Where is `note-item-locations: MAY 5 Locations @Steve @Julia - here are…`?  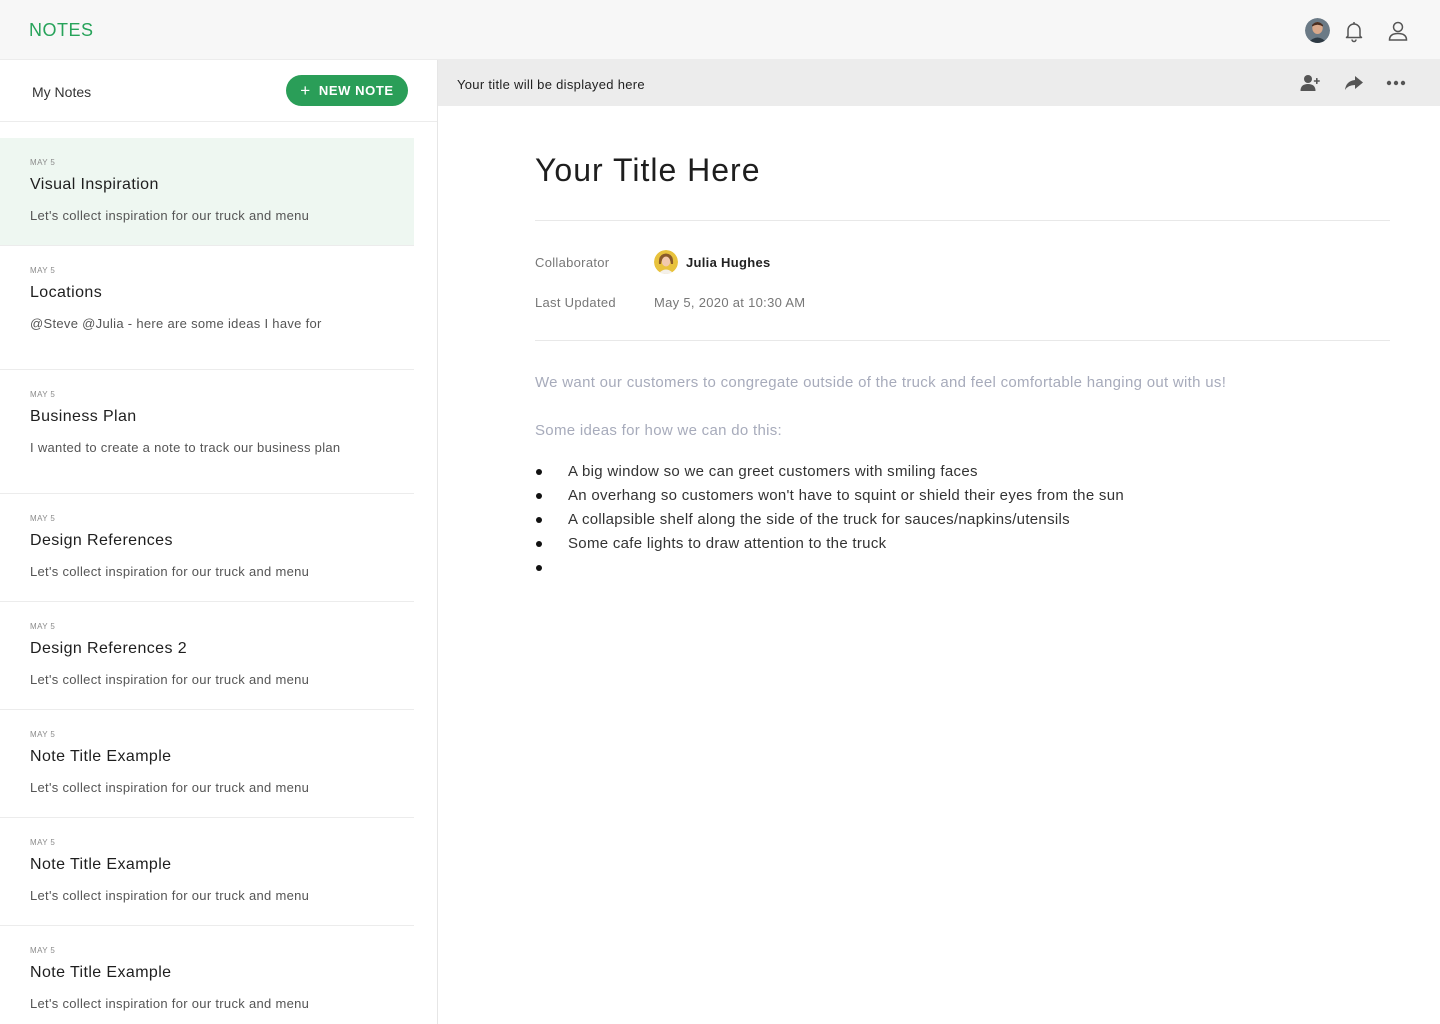
note-item-locations: MAY 5 Locations @Steve @Julia - here are… is located at coordinates (207, 308).